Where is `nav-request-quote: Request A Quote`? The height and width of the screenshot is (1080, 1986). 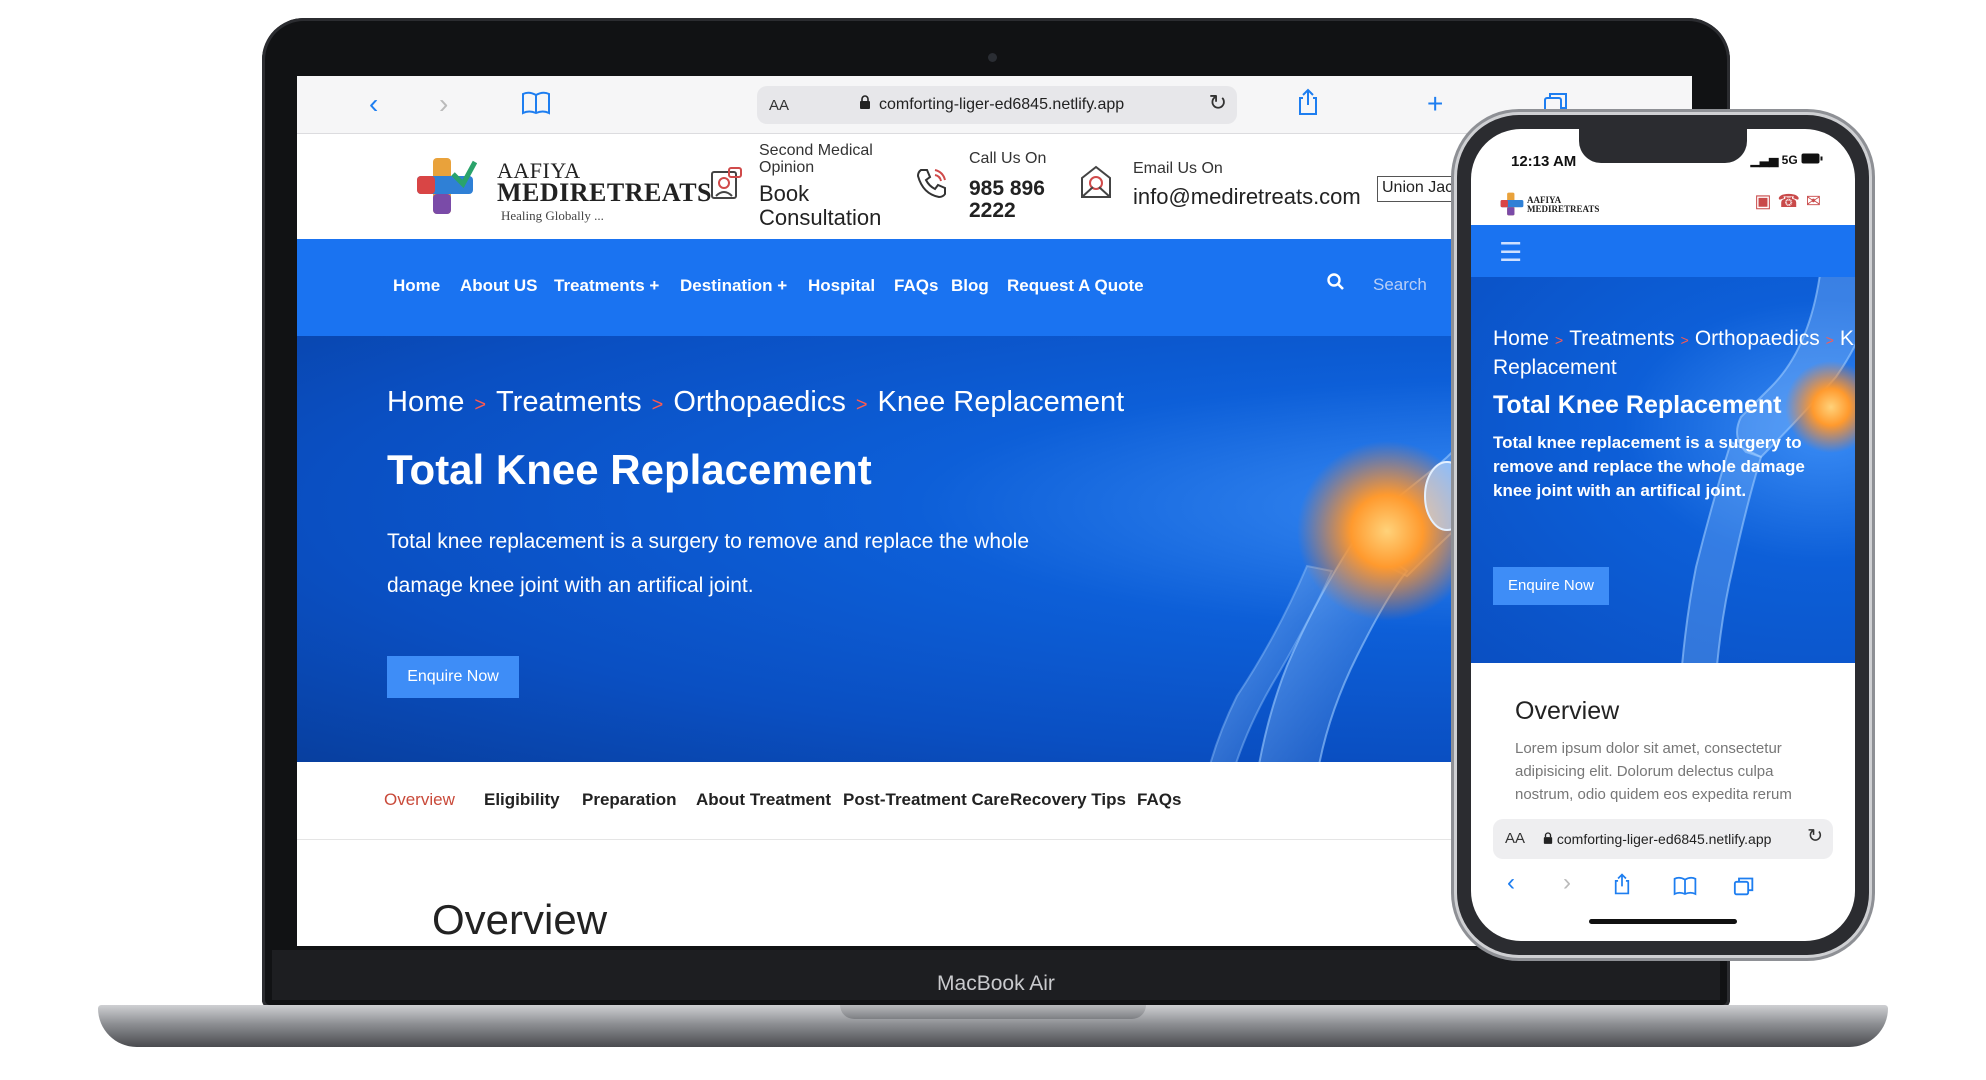 nav-request-quote: Request A Quote is located at coordinates (1075, 286).